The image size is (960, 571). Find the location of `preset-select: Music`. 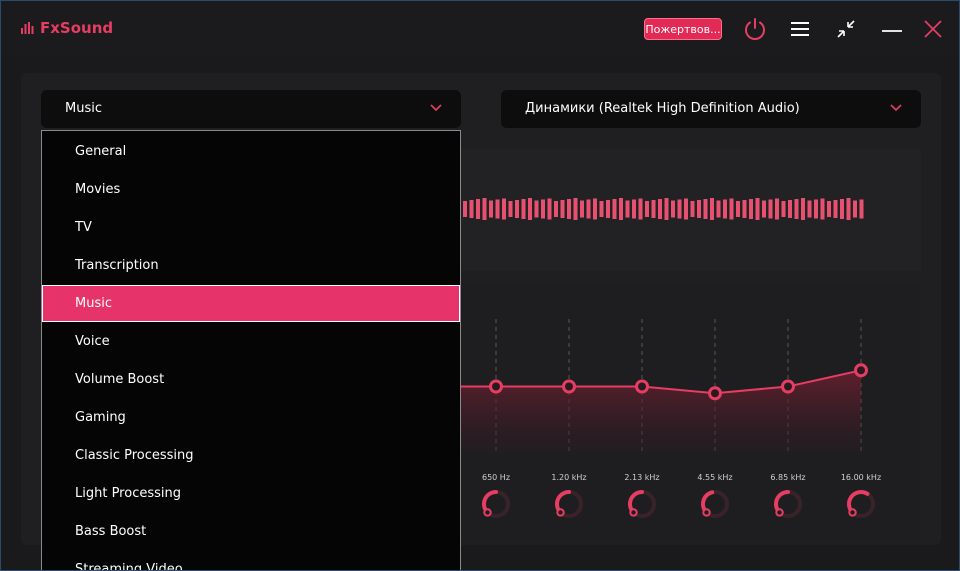

preset-select: Music is located at coordinates (251, 109).